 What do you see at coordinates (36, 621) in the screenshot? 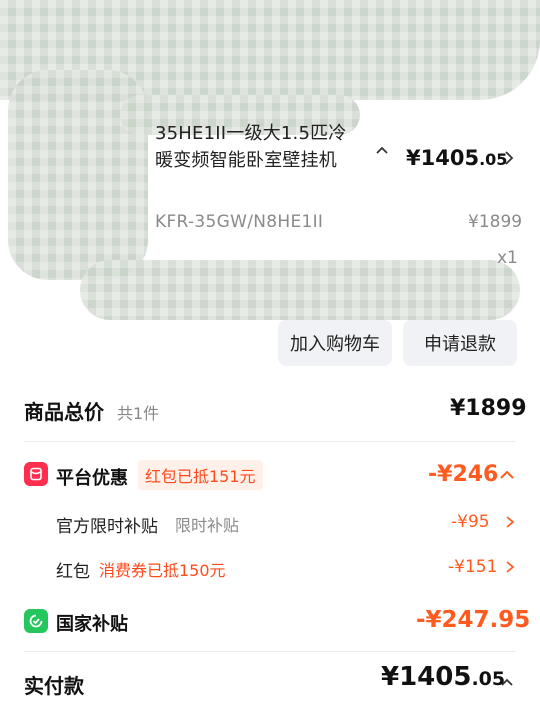
I see `subsidy-icon` at bounding box center [36, 621].